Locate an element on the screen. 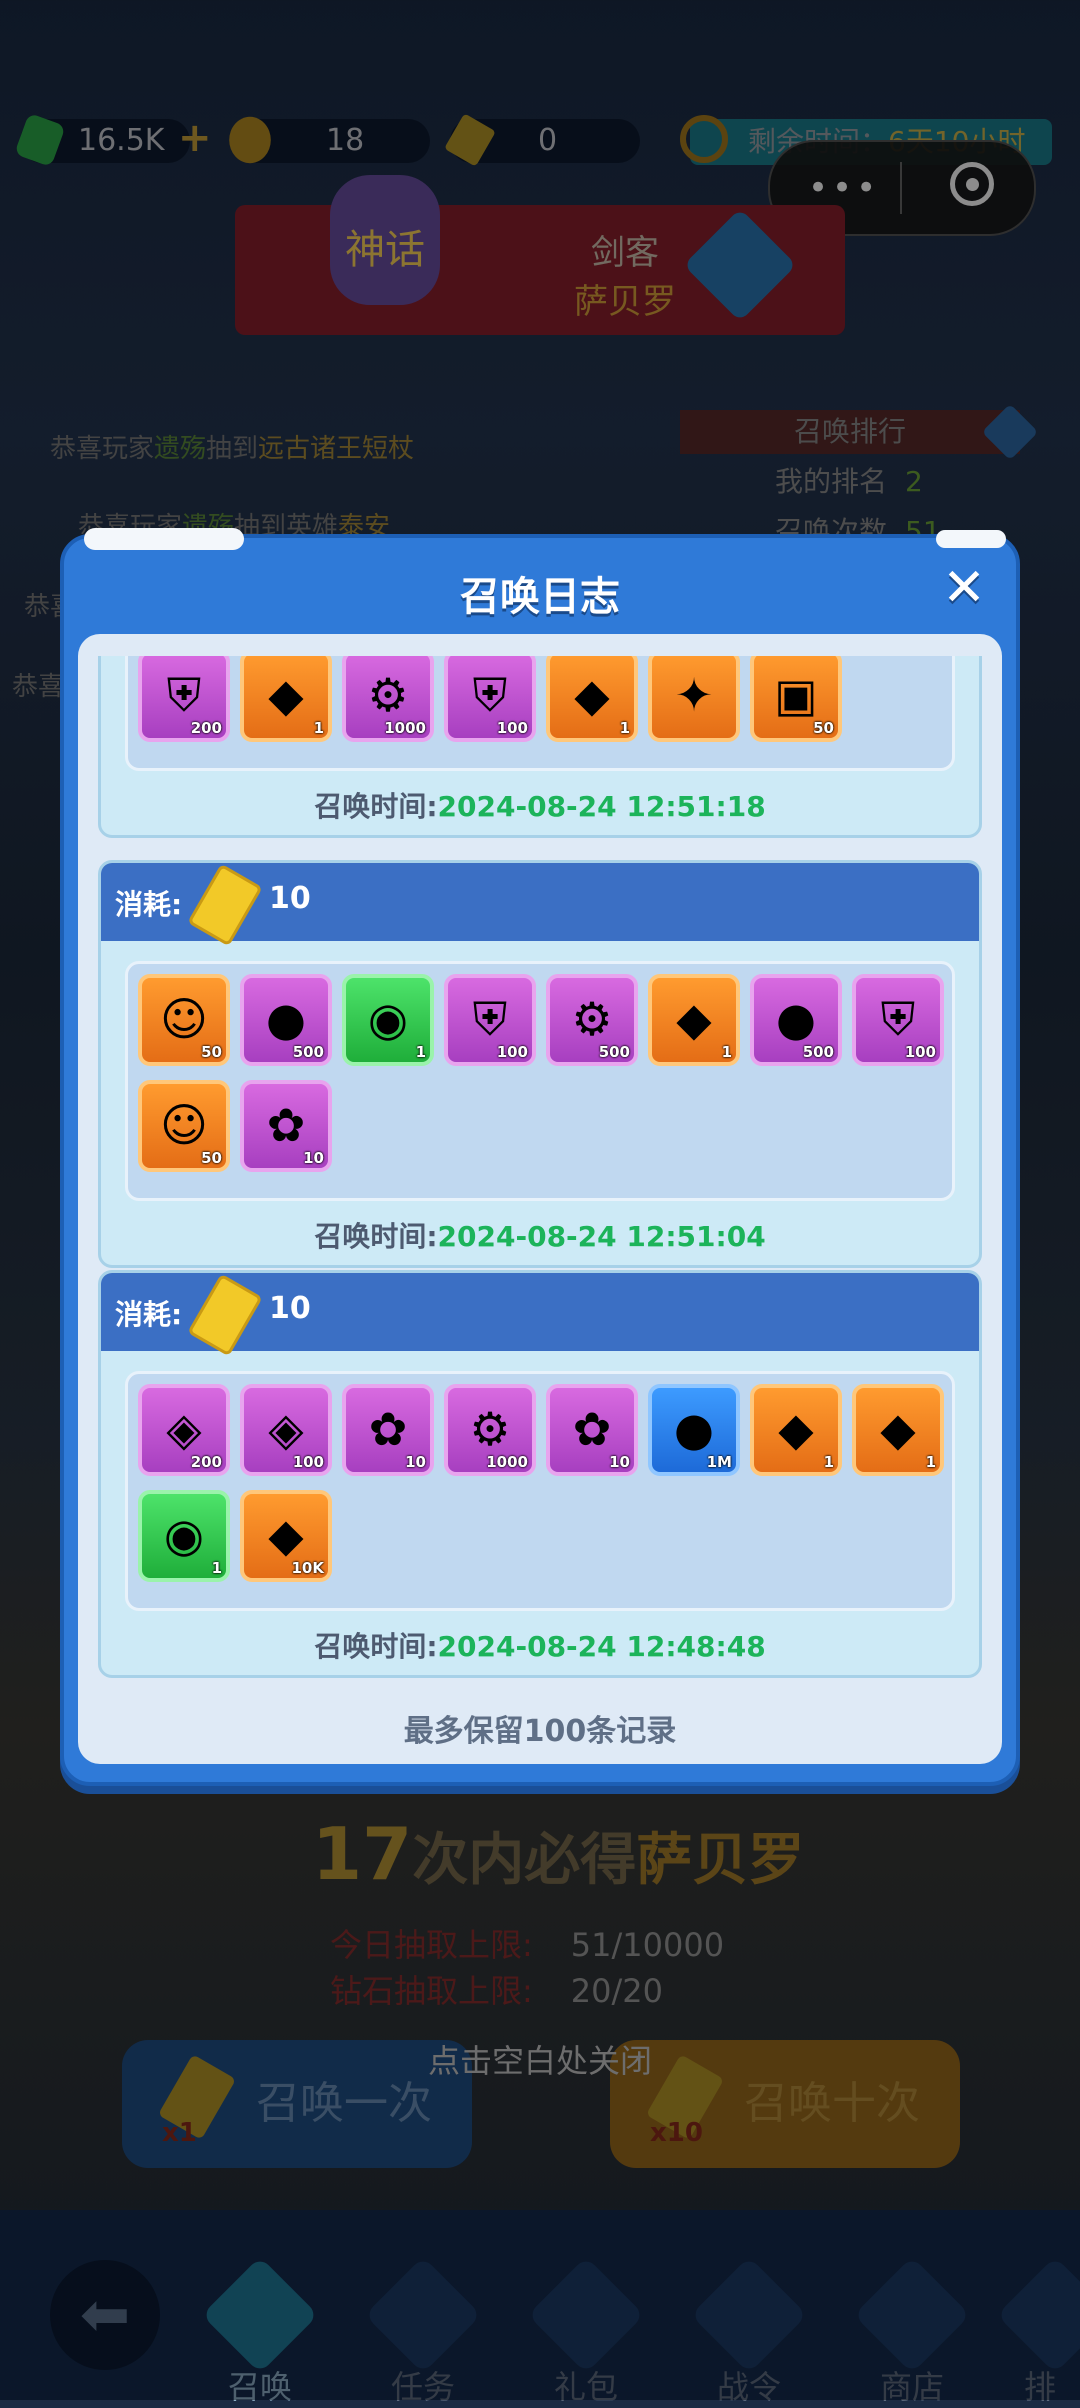 This screenshot has width=1080, height=2408. reward-item: ⛨ 200 is located at coordinates (184, 699).